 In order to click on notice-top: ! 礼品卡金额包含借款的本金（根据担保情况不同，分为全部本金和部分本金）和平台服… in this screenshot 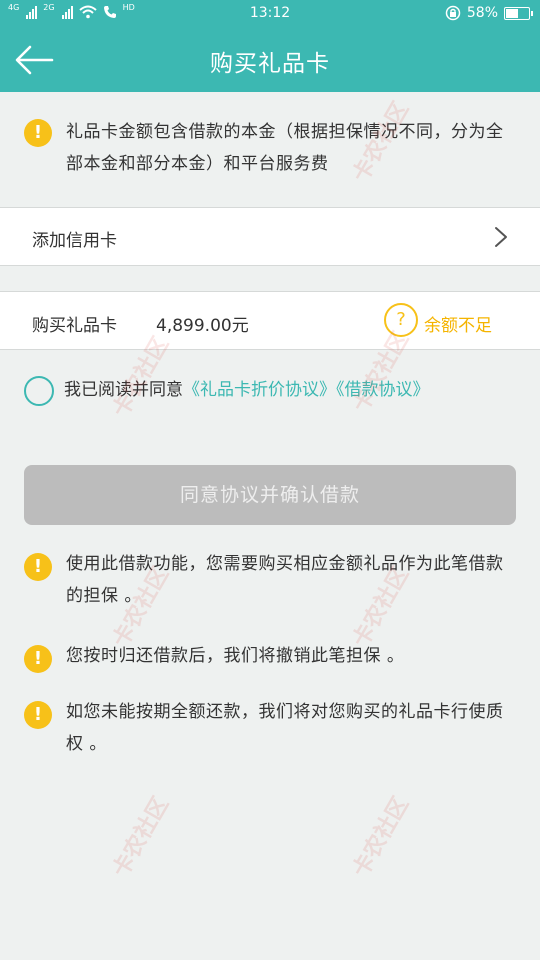, I will do `click(270, 149)`.